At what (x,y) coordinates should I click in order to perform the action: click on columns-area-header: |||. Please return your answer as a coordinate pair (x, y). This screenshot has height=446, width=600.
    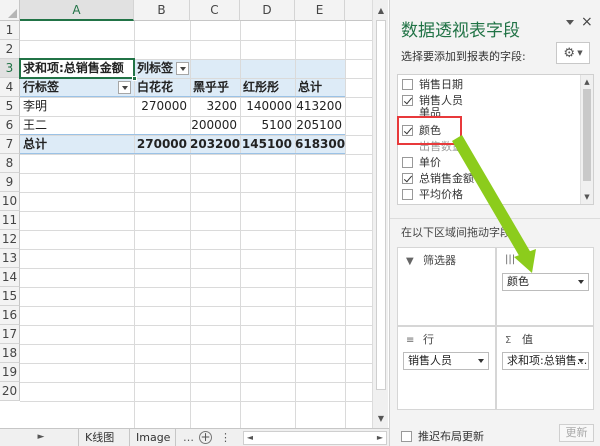
    Looking at the image, I should click on (513, 258).